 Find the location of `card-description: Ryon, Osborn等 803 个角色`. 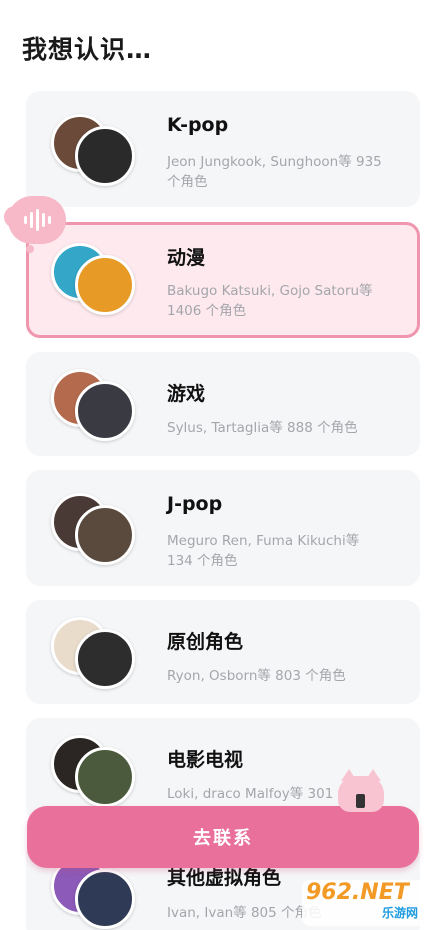

card-description: Ryon, Osborn等 803 个角色 is located at coordinates (256, 676).